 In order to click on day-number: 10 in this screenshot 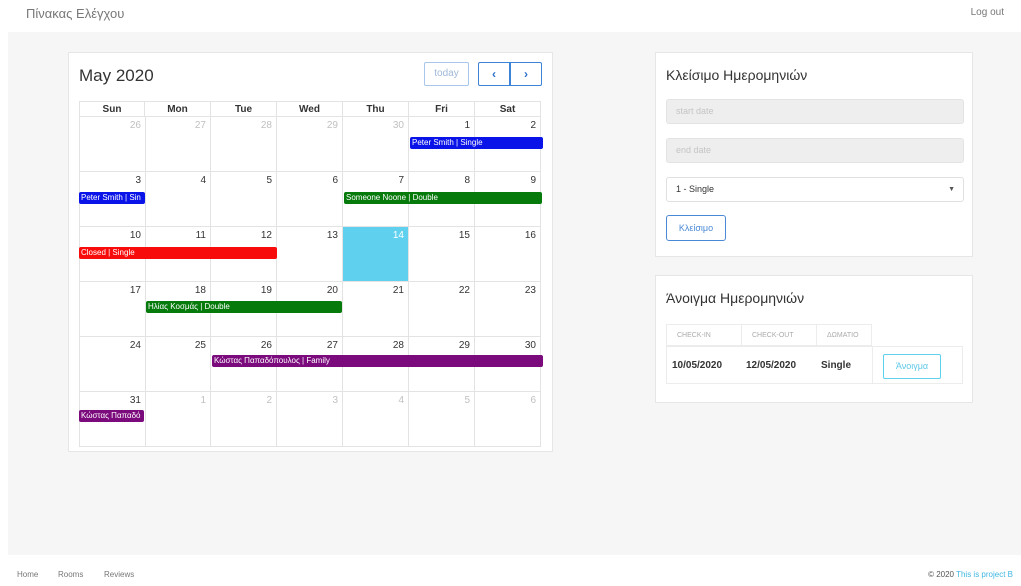, I will do `click(135, 235)`.